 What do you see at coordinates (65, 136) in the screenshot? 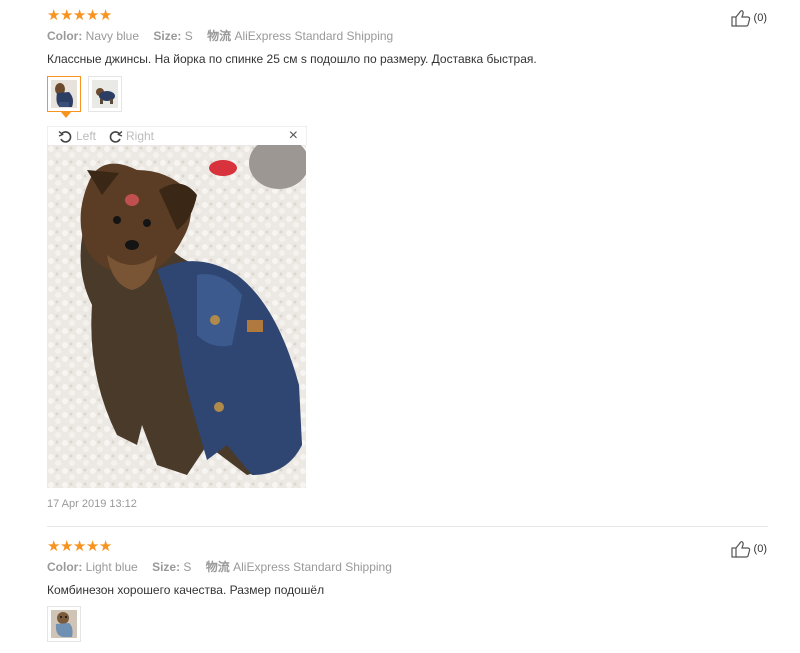
I see `rotate-left-icon` at bounding box center [65, 136].